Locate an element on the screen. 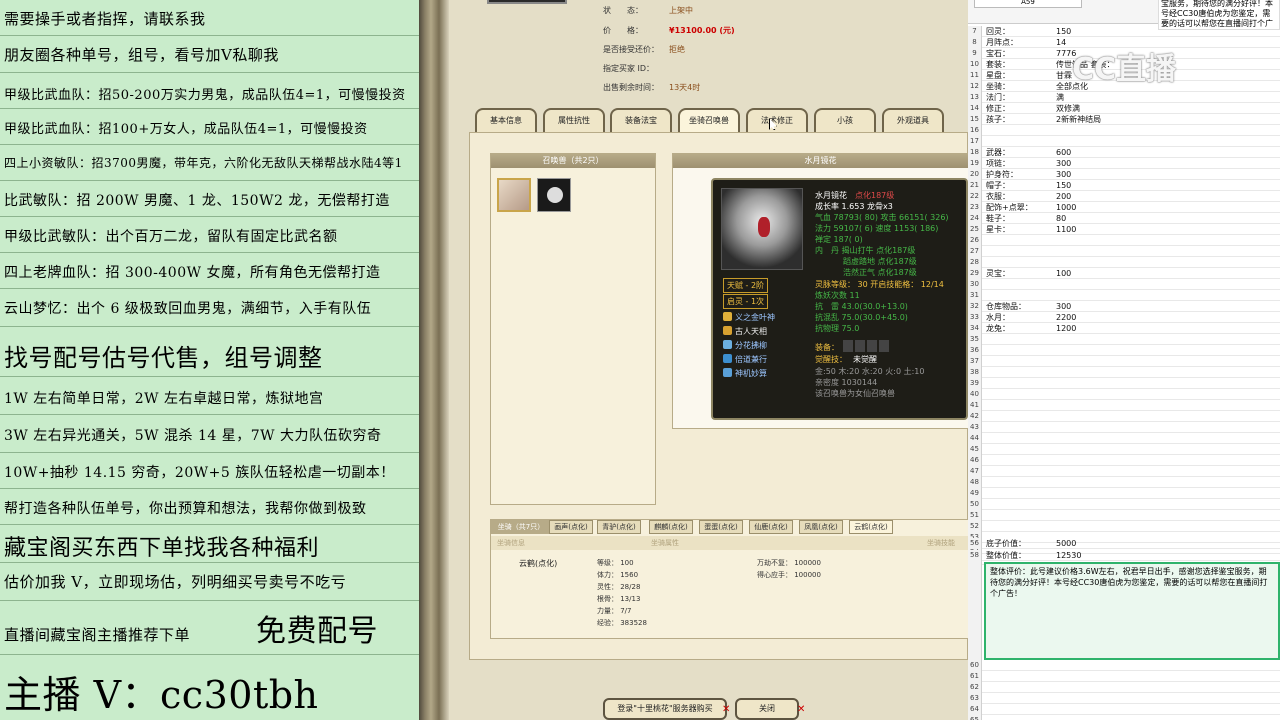  cell-key: 孩子： is located at coordinates (1020, 119).